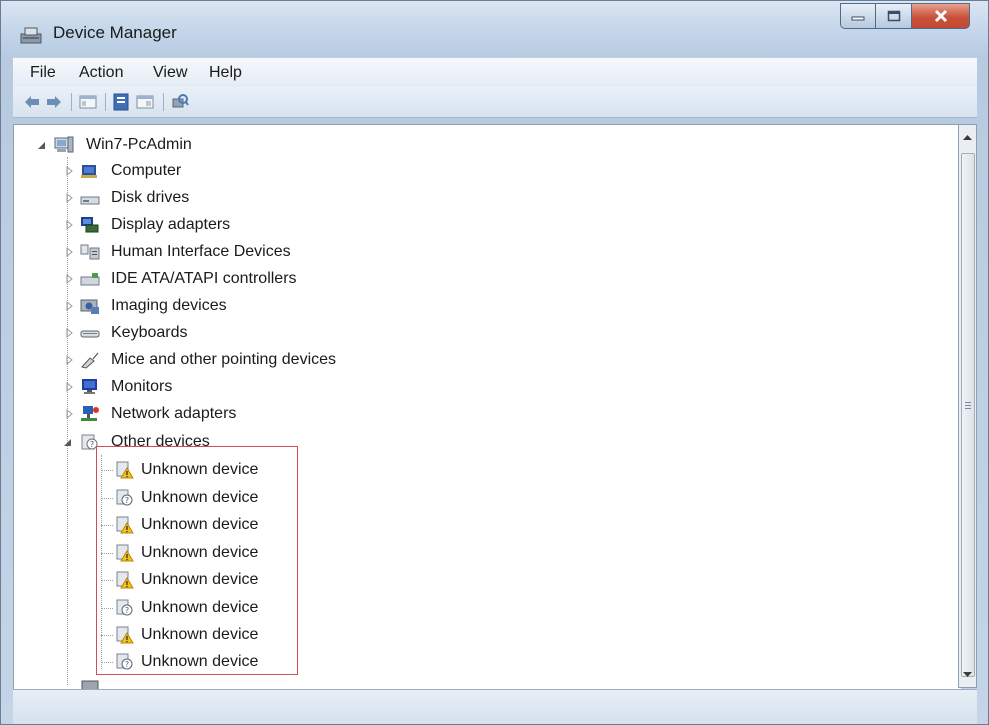 This screenshot has width=989, height=725. What do you see at coordinates (121, 102) in the screenshot?
I see `properties-icon` at bounding box center [121, 102].